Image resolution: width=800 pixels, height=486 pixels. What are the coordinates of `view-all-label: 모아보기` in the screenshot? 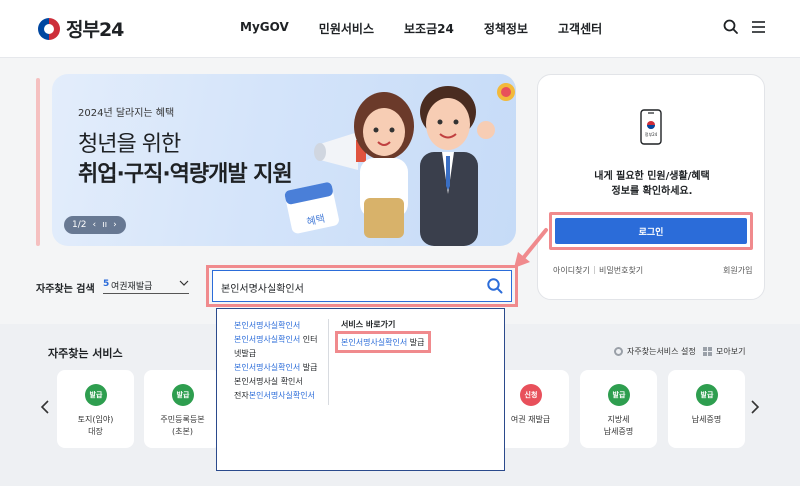 It's located at (731, 351).